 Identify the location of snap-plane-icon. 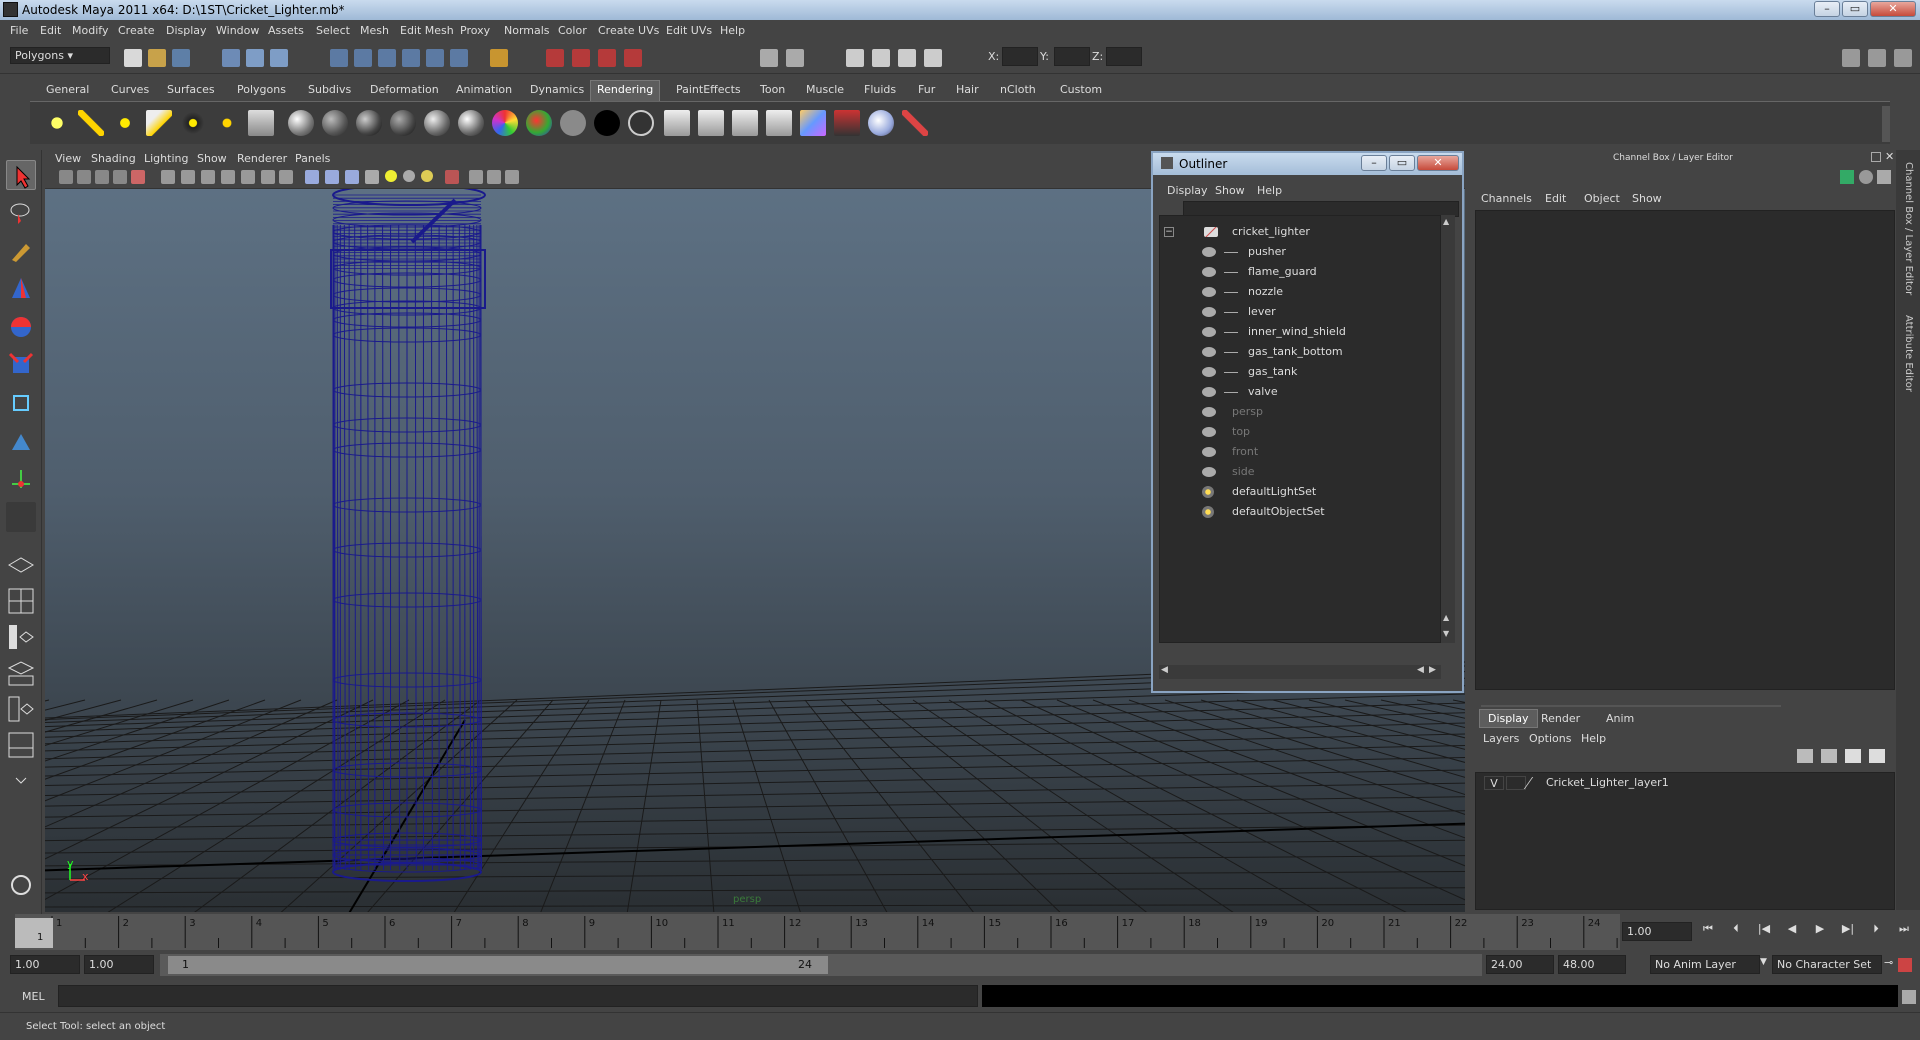
(411, 58).